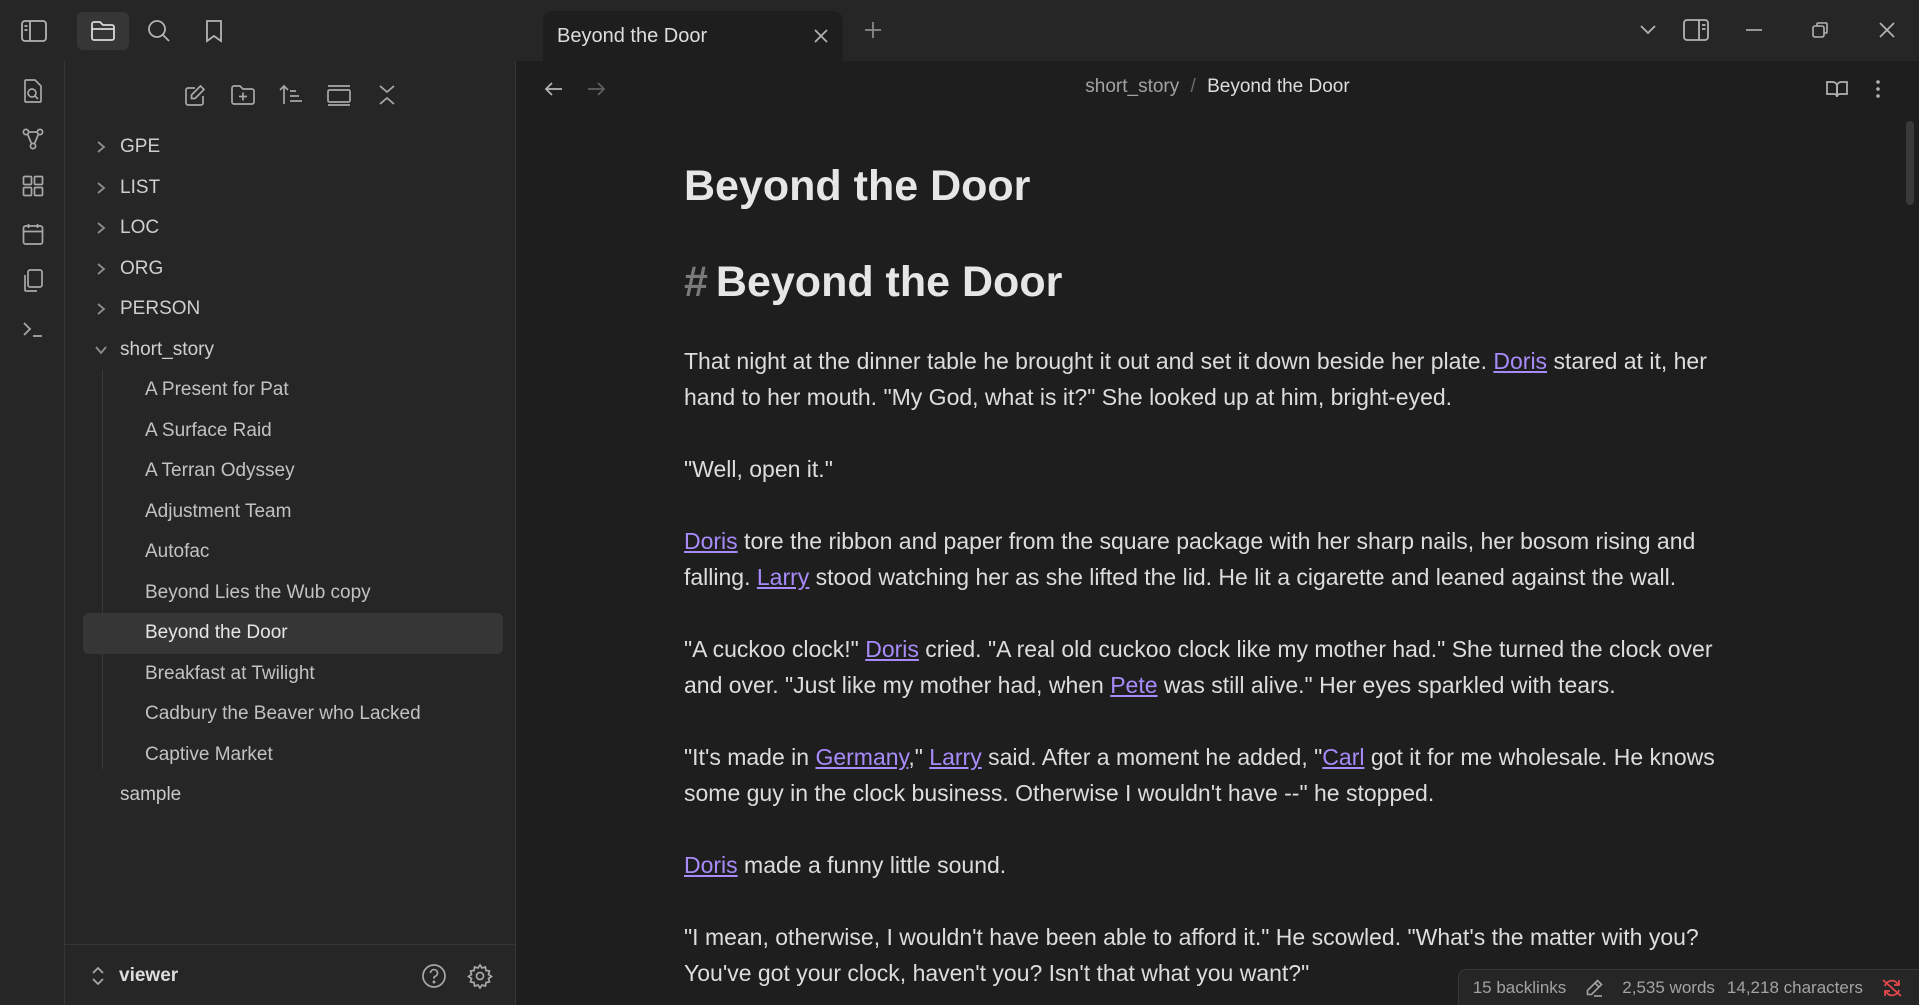  Describe the element at coordinates (919, 757) in the screenshot. I see `paragraph-text: ,"` at that location.